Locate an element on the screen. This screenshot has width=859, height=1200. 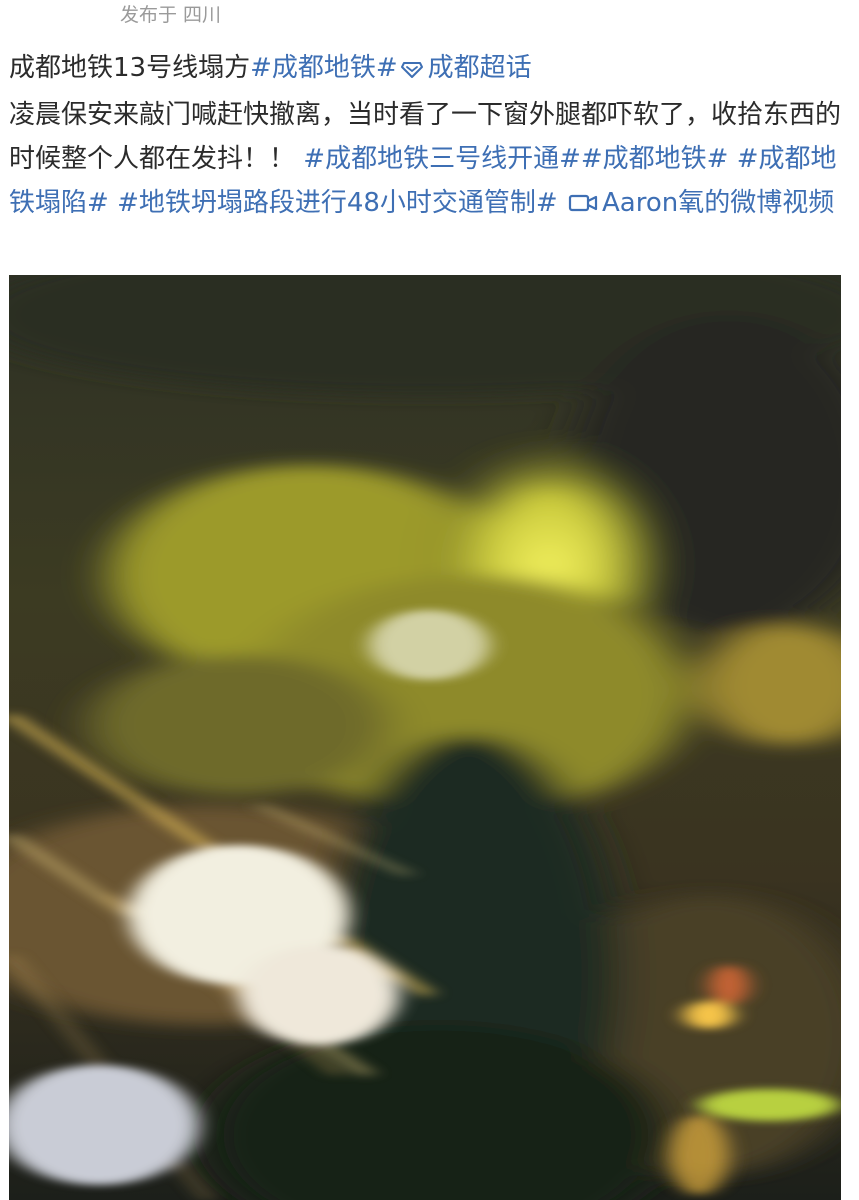
topic-link-chengdu-metro: #成都地铁# is located at coordinates (324, 68).